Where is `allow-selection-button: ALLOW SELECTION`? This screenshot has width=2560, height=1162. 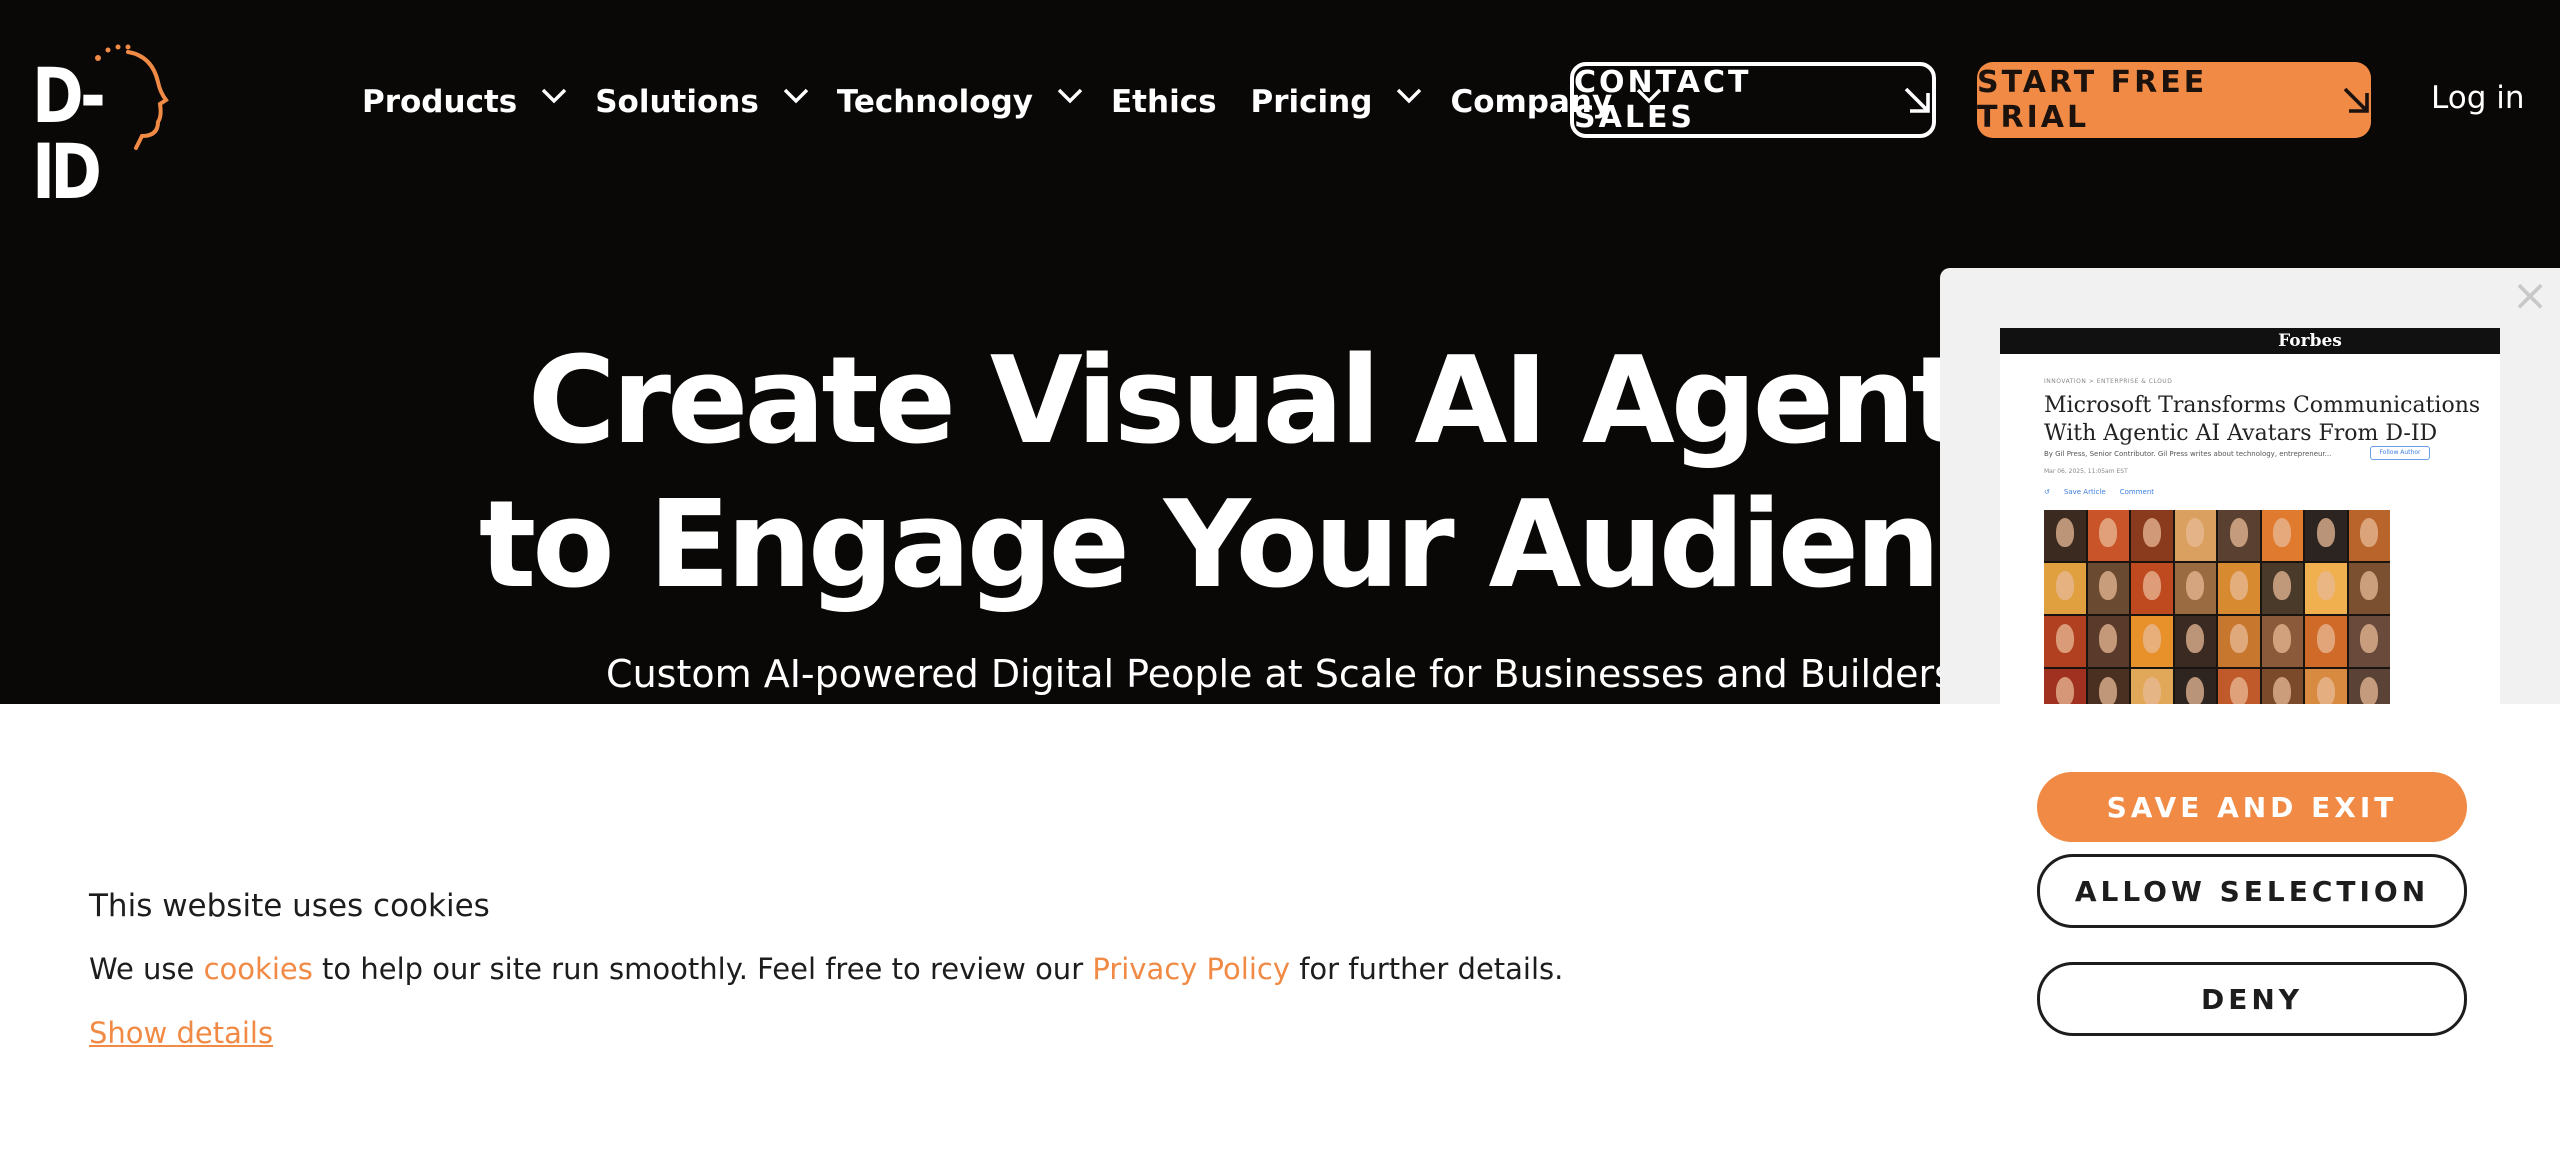
allow-selection-button: ALLOW SELECTION is located at coordinates (2252, 891).